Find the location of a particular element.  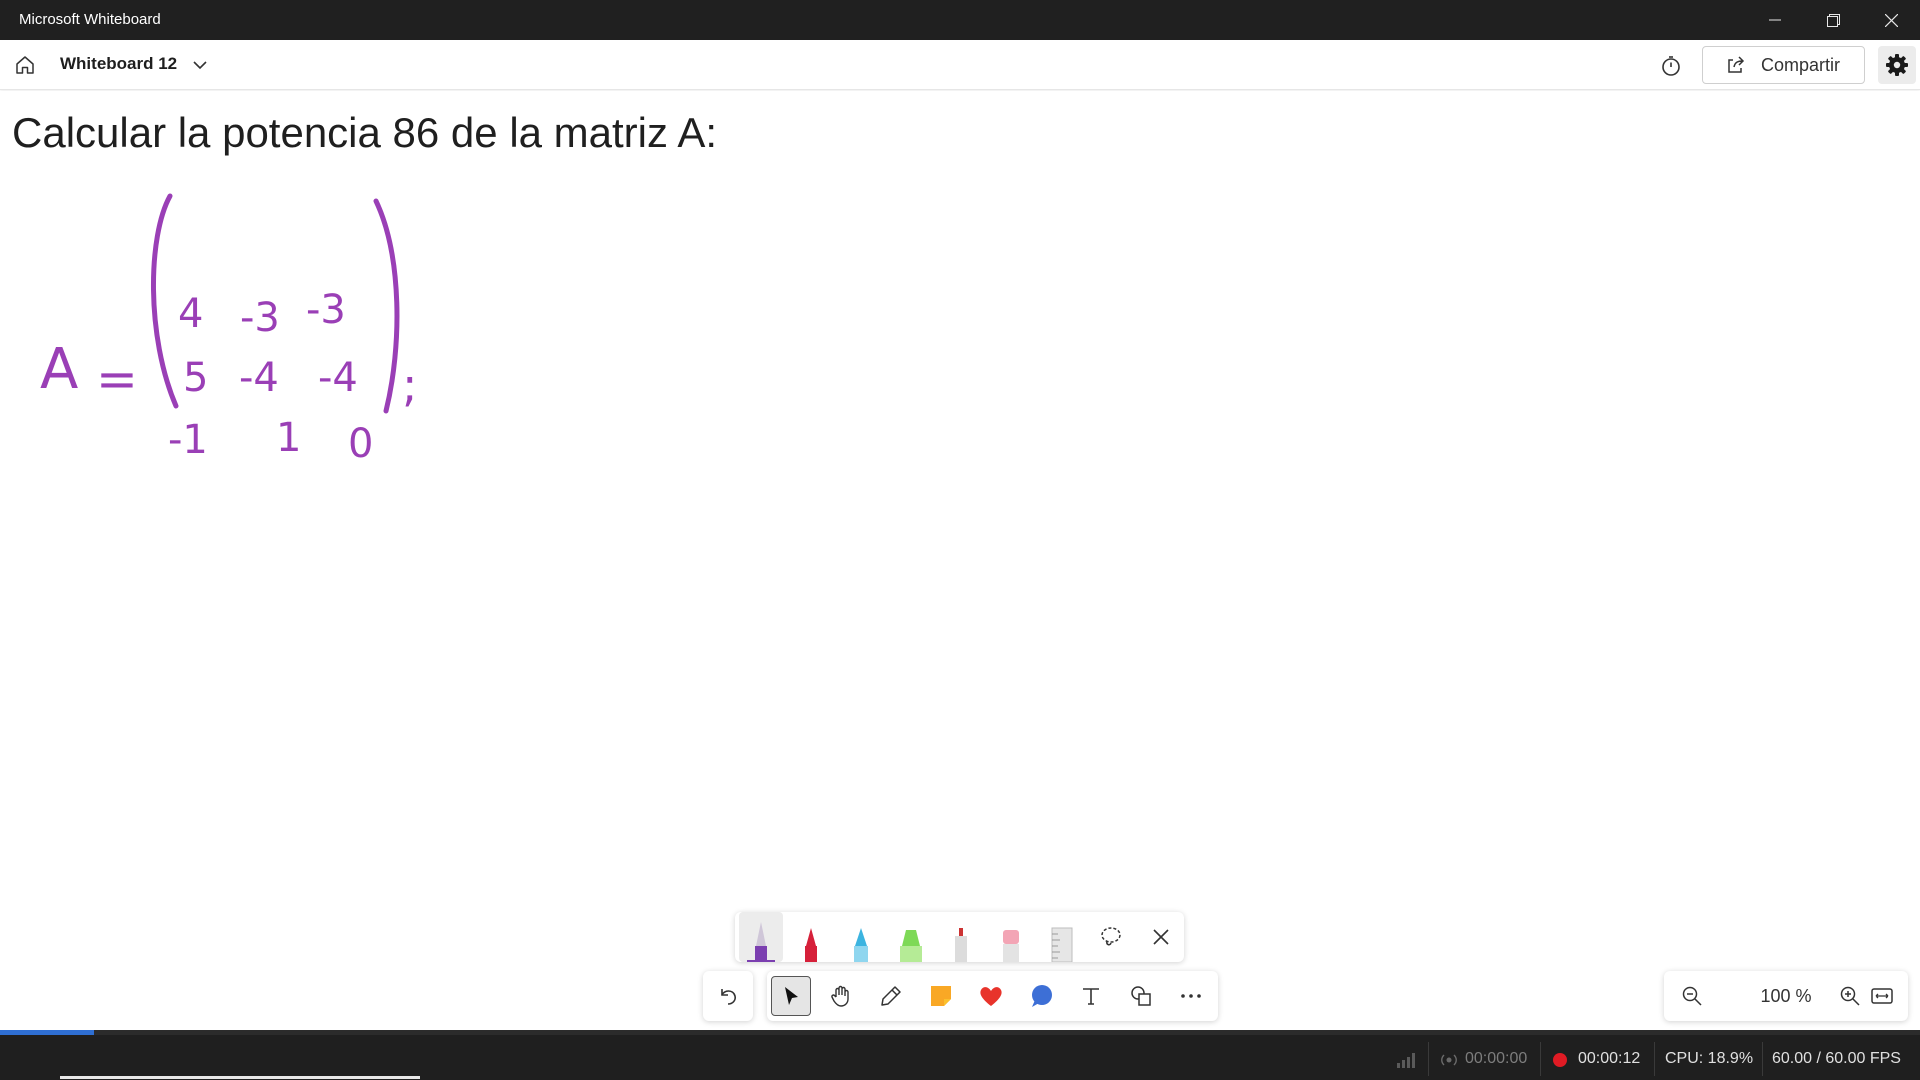

eraser-button is located at coordinates (1011, 937).